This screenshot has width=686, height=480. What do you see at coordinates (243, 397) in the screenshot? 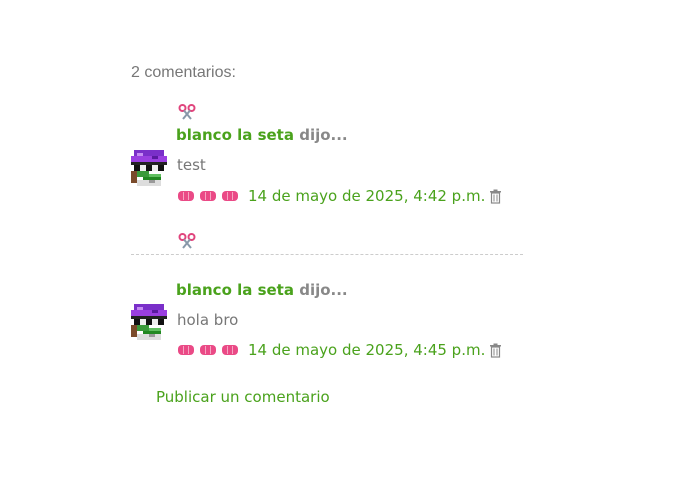
I see `post-comment-link: Publicar un comentario` at bounding box center [243, 397].